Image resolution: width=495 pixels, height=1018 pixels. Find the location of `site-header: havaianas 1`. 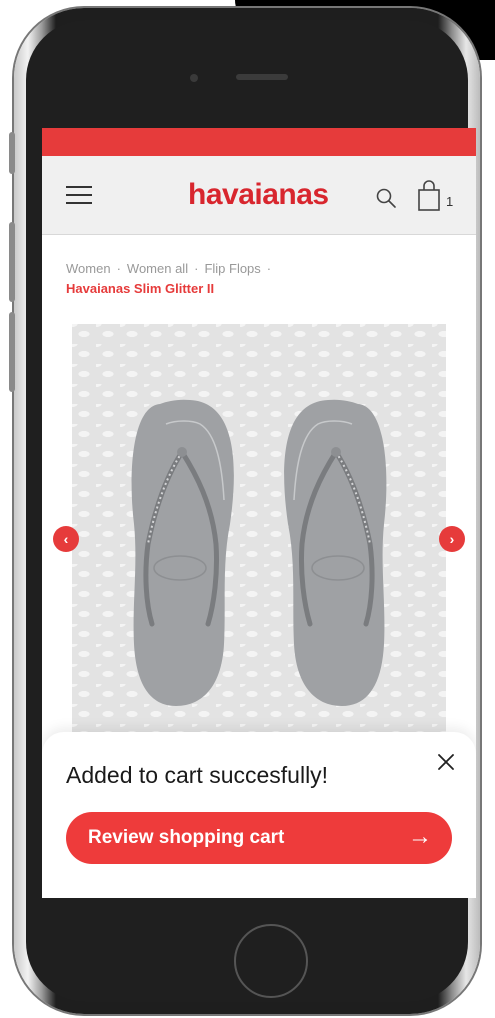

site-header: havaianas 1 is located at coordinates (259, 195).